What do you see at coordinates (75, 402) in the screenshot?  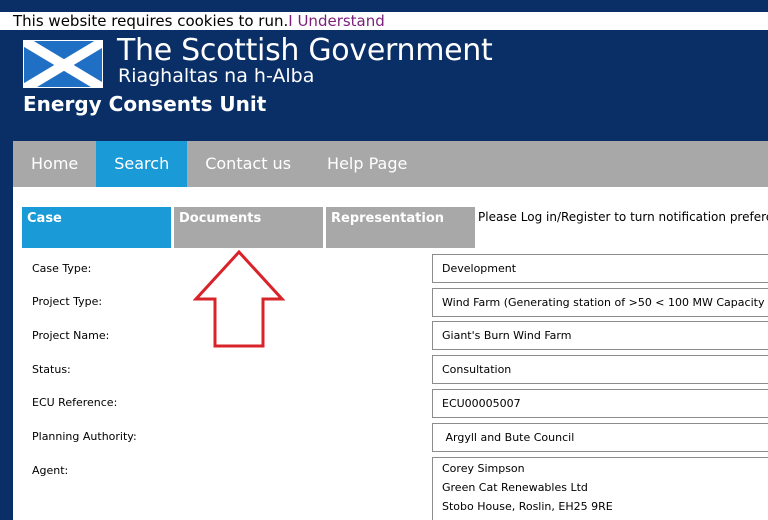 I see `ecu-reference-label: ECU Reference:` at bounding box center [75, 402].